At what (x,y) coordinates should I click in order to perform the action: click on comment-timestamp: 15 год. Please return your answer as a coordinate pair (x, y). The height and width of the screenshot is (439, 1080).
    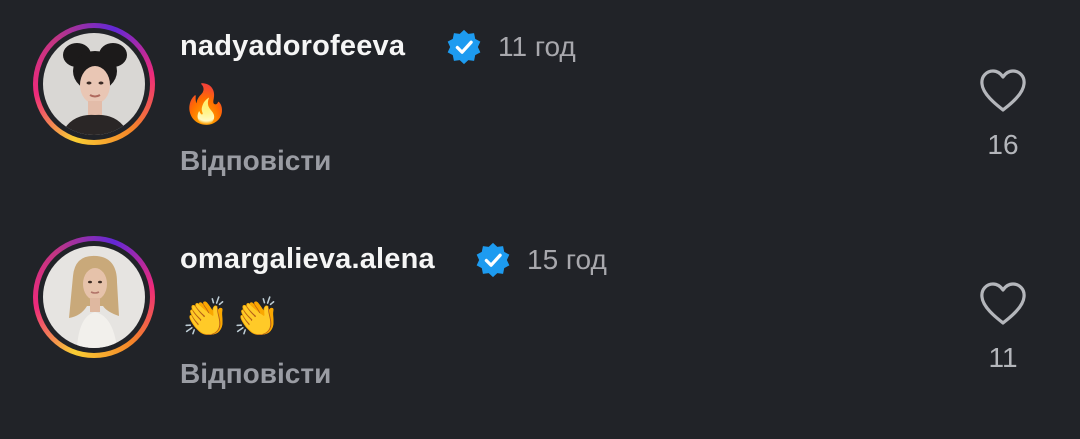
    Looking at the image, I should click on (567, 259).